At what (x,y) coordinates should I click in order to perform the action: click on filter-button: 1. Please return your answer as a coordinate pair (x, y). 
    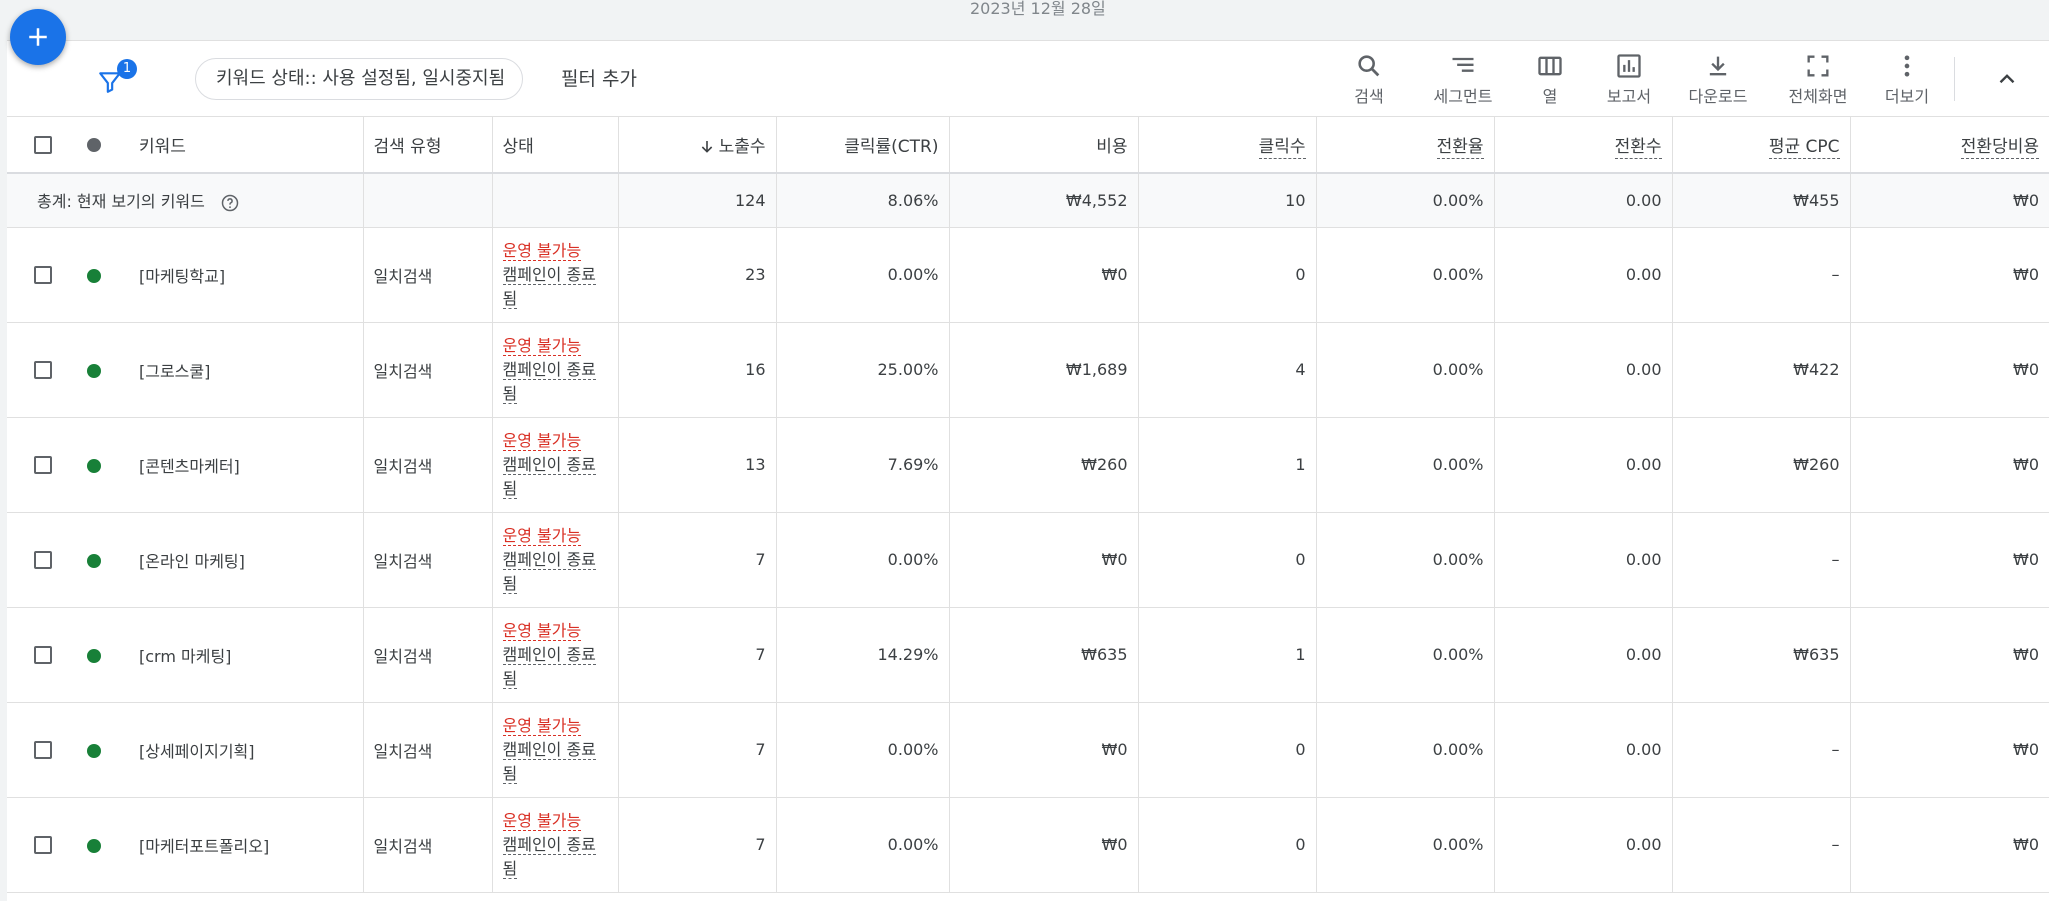
    Looking at the image, I should click on (119, 79).